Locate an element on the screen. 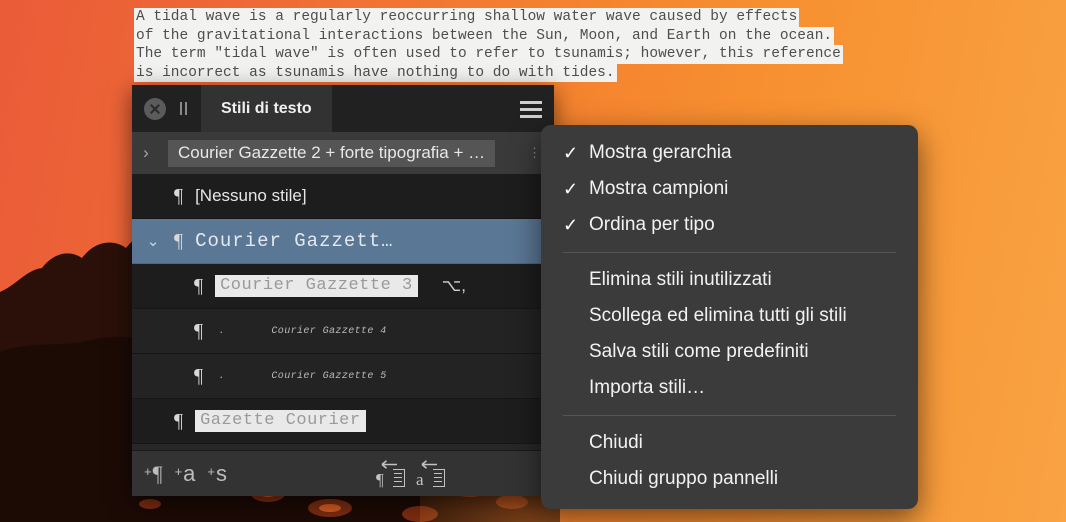 This screenshot has width=1066, height=522. close-circle-icon is located at coordinates (155, 108).